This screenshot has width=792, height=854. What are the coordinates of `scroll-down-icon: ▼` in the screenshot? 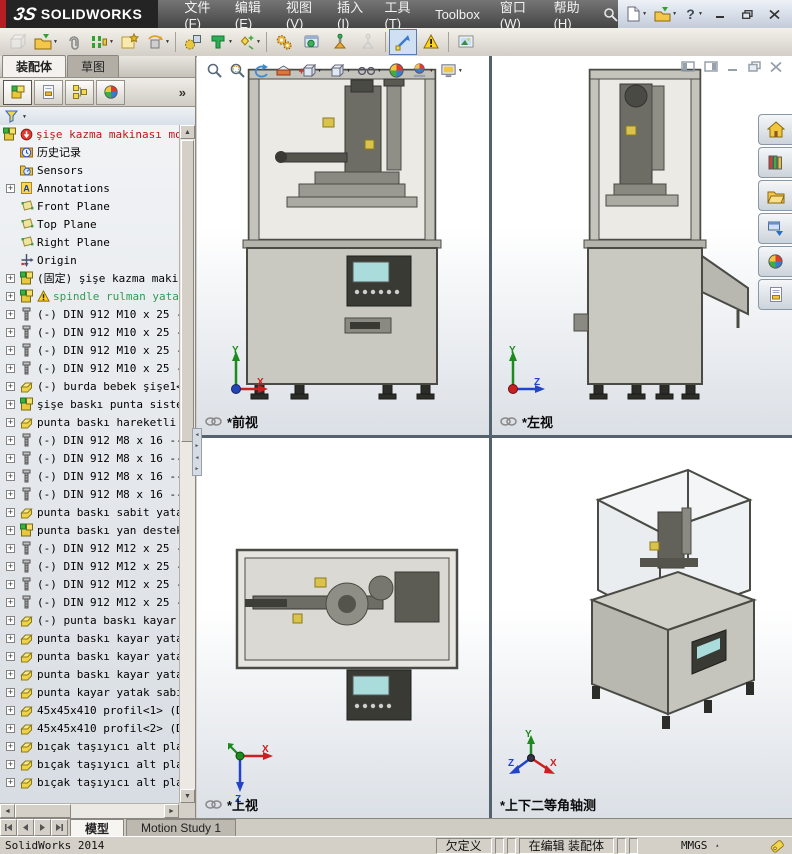 It's located at (187, 796).